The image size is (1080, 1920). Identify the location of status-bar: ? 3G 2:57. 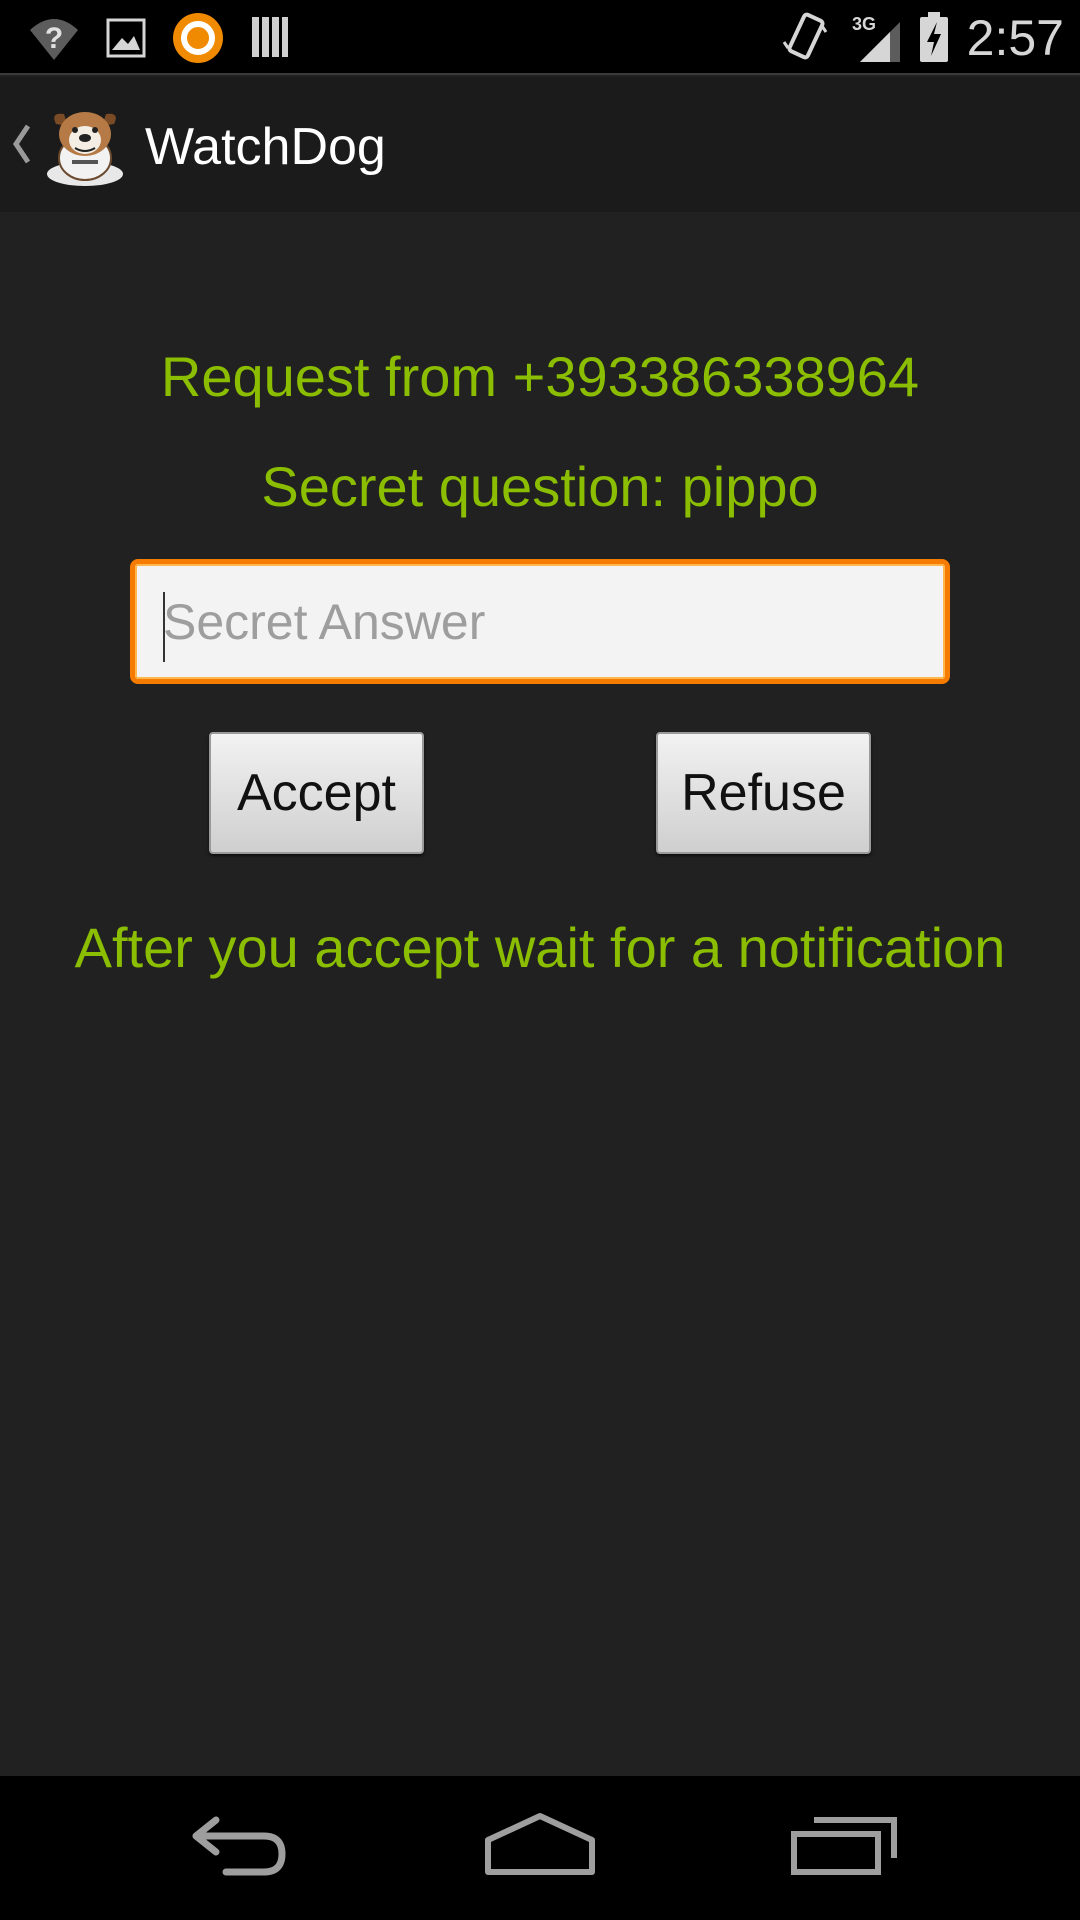
(540, 37).